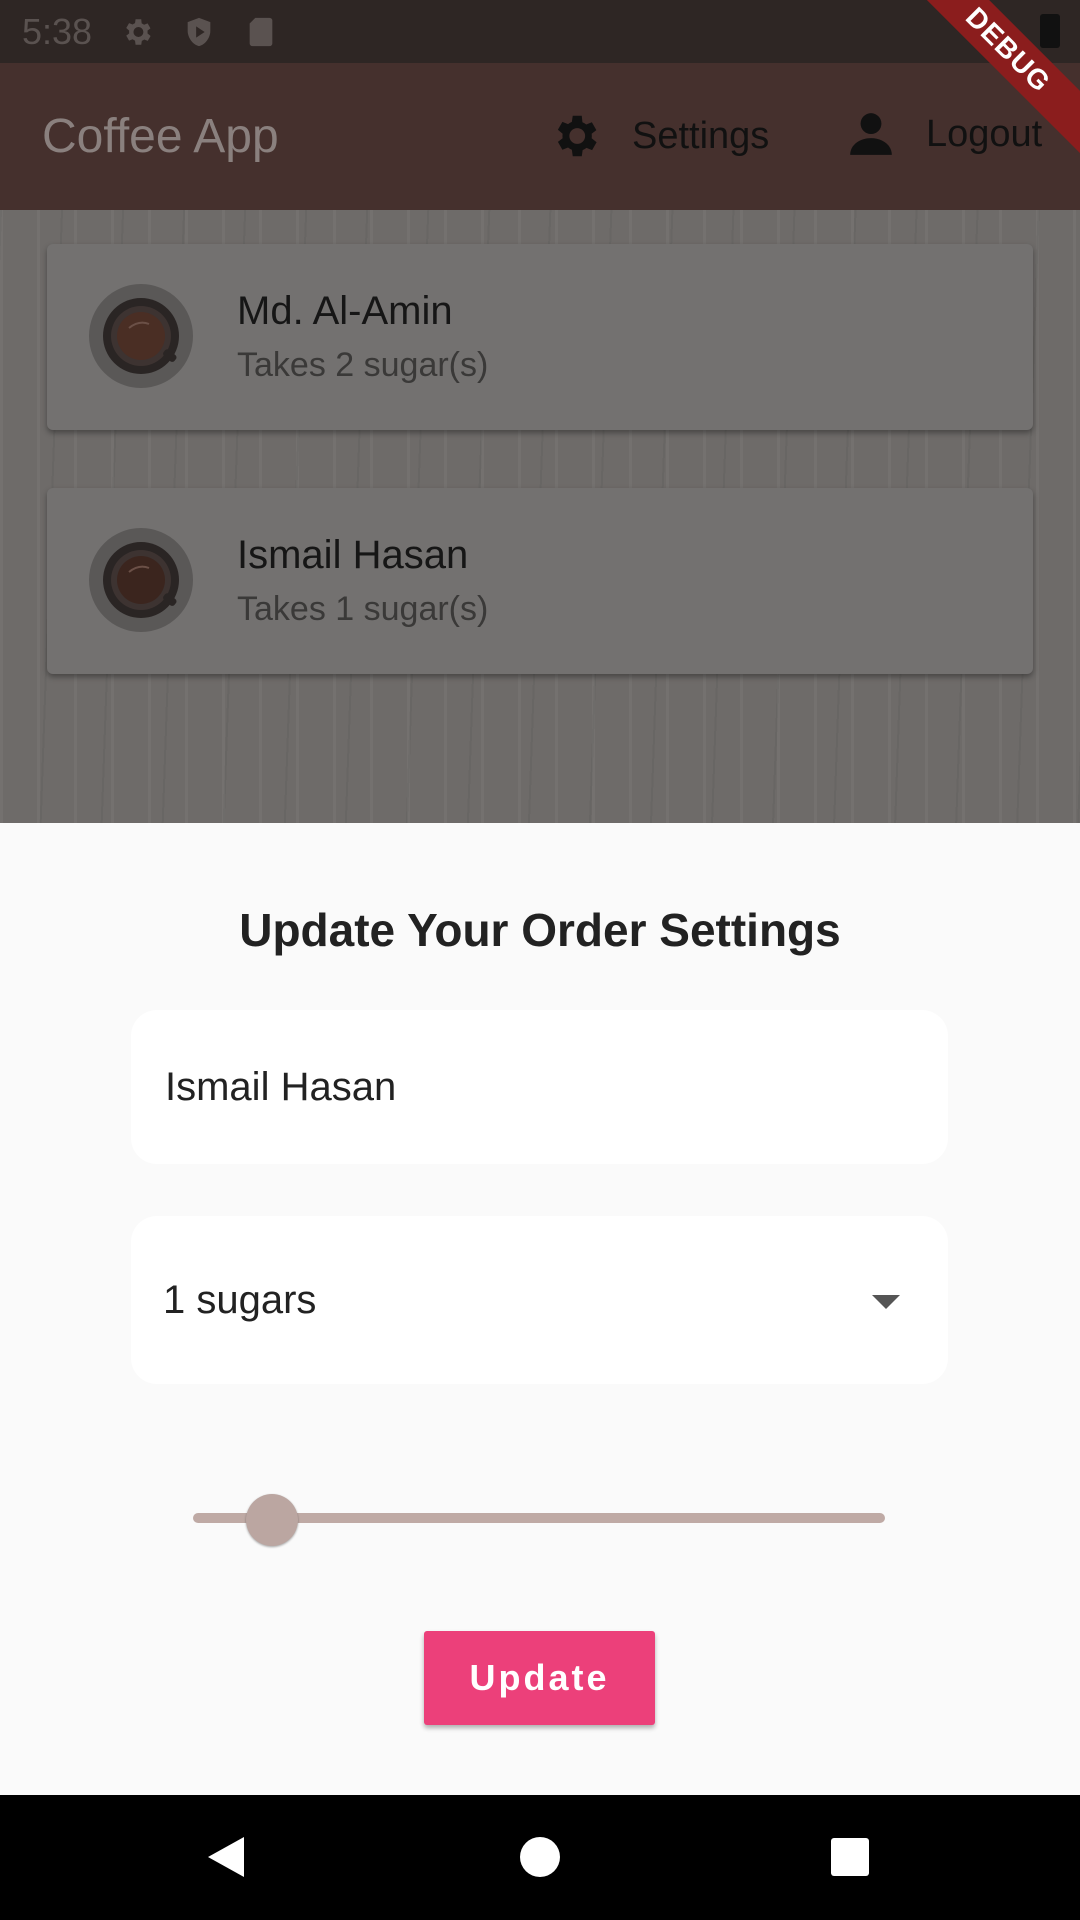  I want to click on app-bar: Coffee App Settings Logout, so click(540, 136).